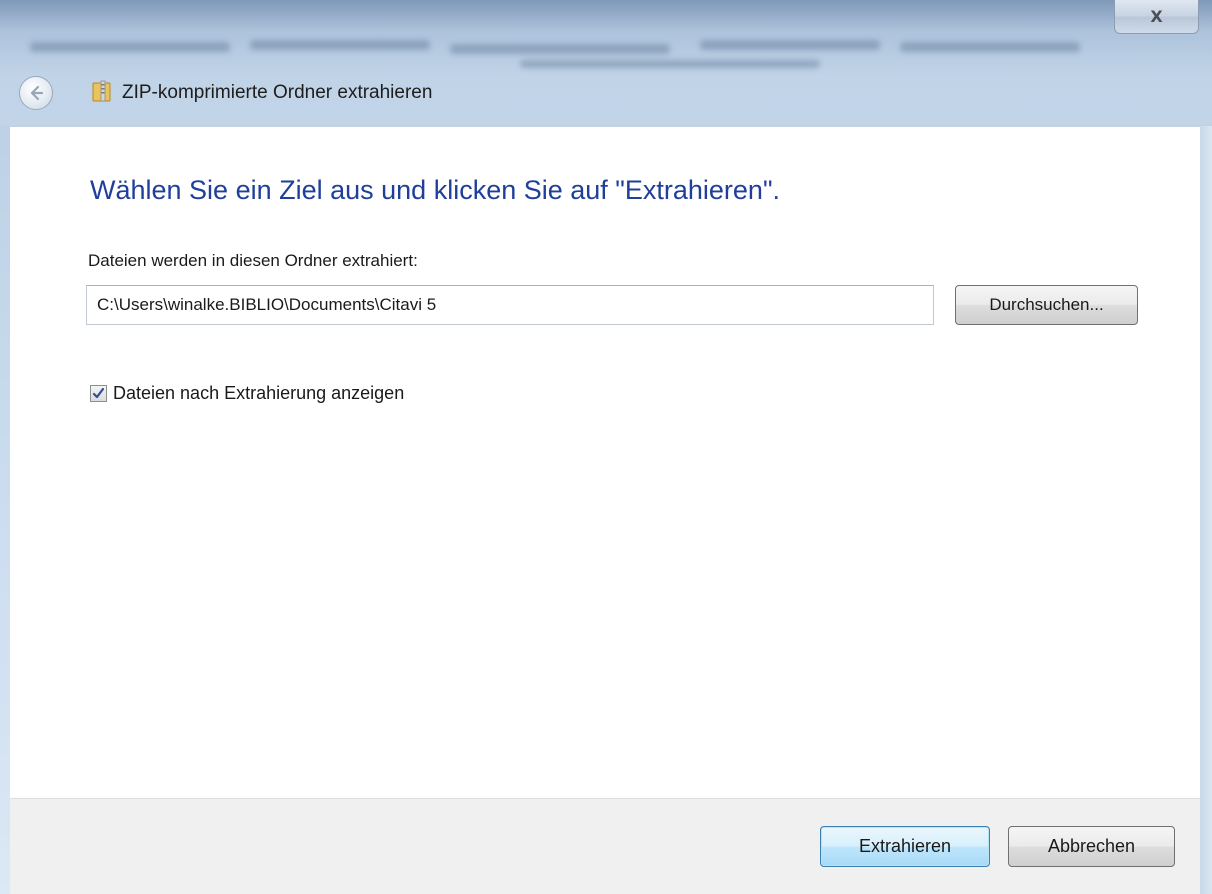  What do you see at coordinates (1206, 510) in the screenshot?
I see `window-frame-edge` at bounding box center [1206, 510].